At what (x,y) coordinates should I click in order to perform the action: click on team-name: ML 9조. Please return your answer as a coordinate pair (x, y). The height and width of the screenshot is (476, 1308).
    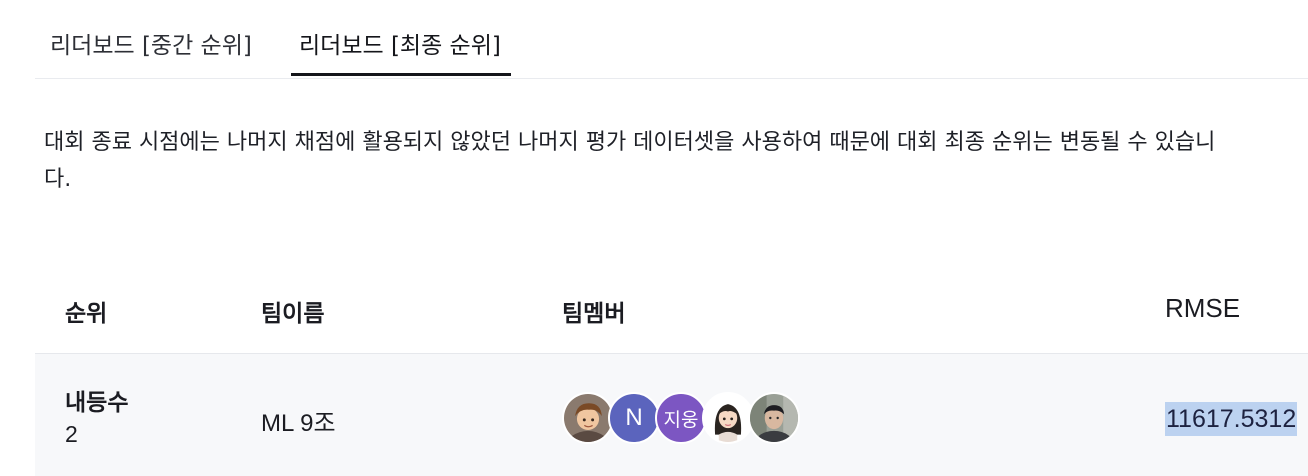
    Looking at the image, I should click on (298, 423).